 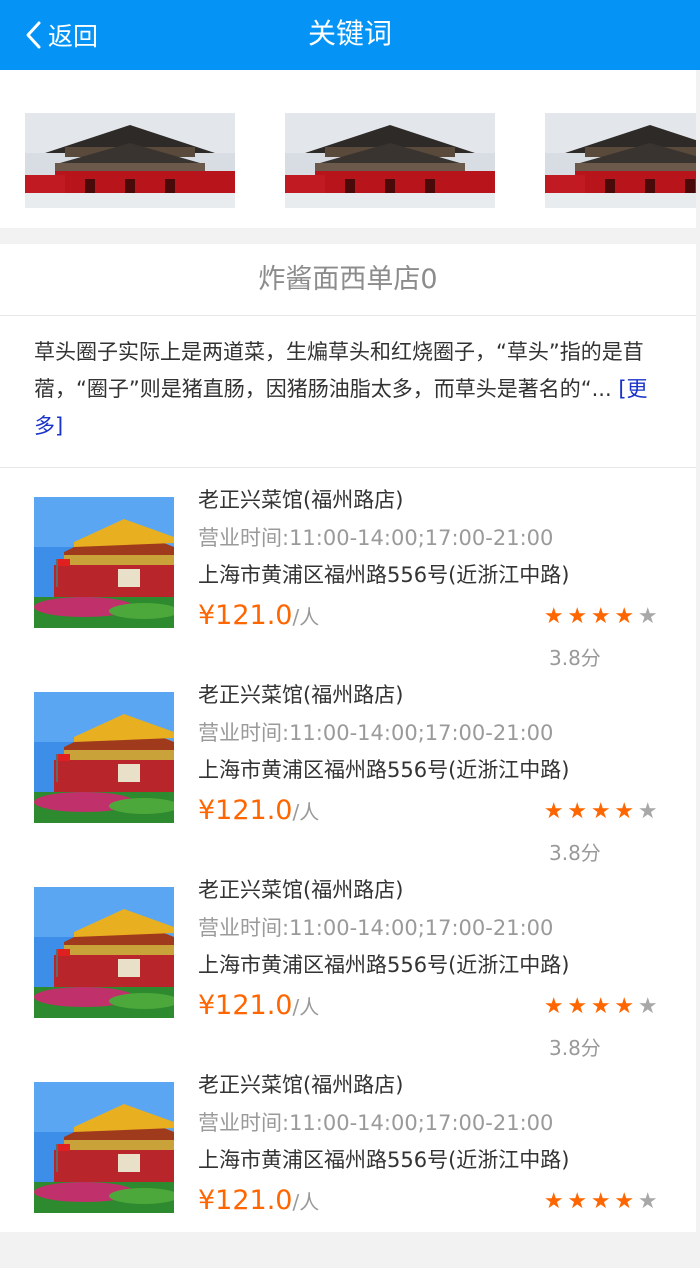 I want to click on image-carousel, so click(x=348, y=149).